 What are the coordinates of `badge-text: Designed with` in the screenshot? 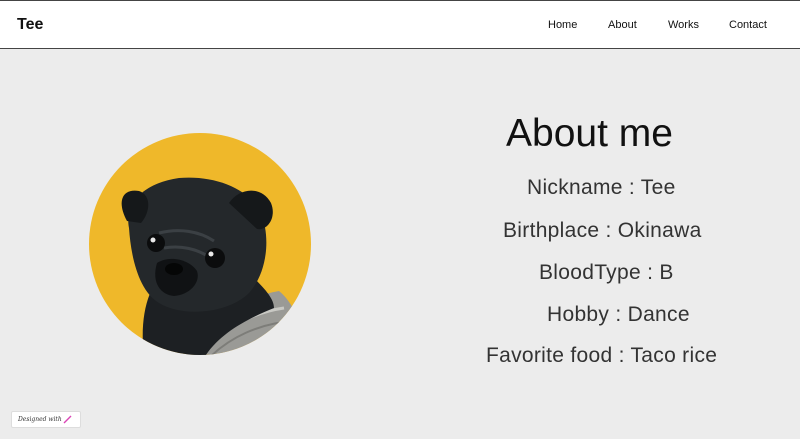 It's located at (40, 419).